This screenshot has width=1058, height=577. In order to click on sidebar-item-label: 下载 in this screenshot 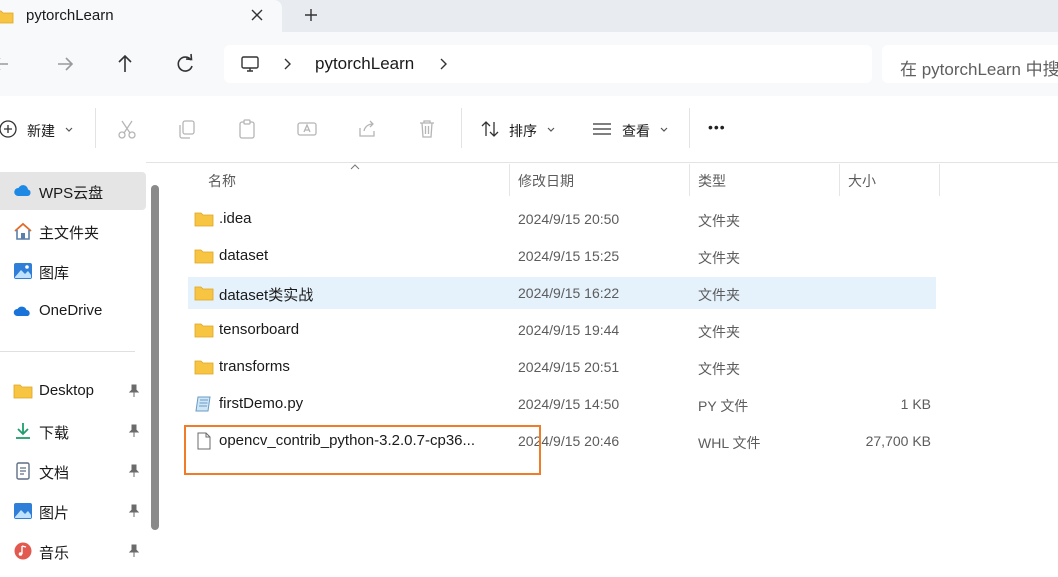, I will do `click(54, 433)`.